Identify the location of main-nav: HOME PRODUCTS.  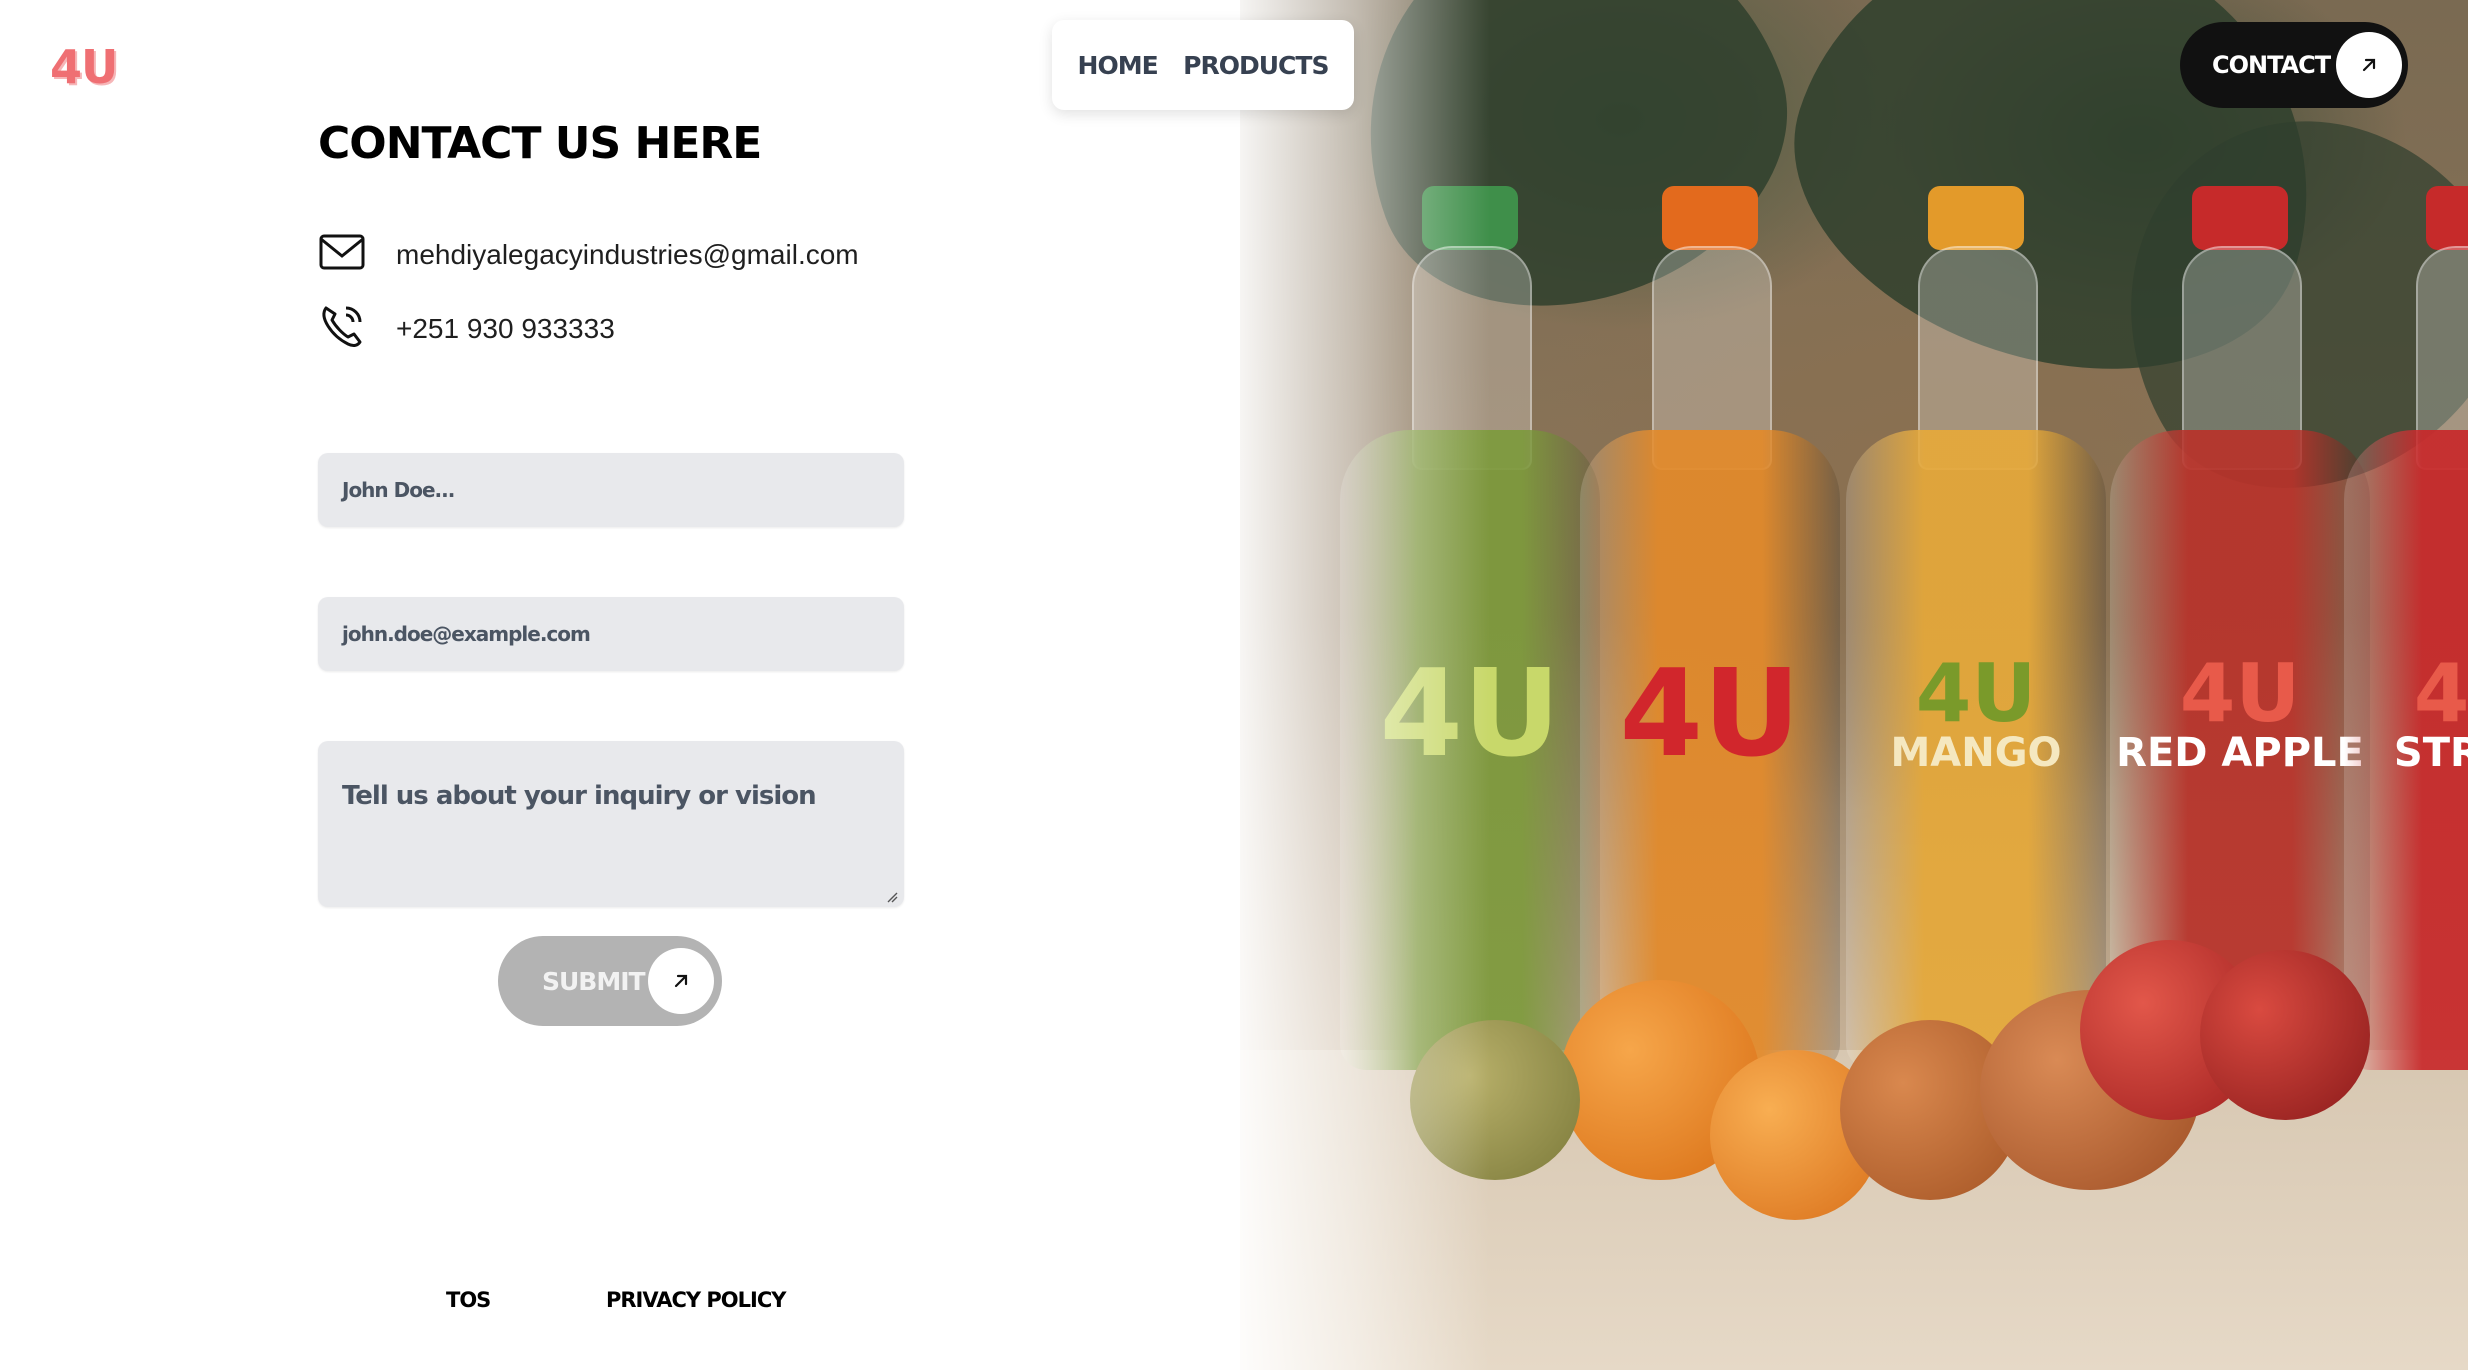
(1203, 65).